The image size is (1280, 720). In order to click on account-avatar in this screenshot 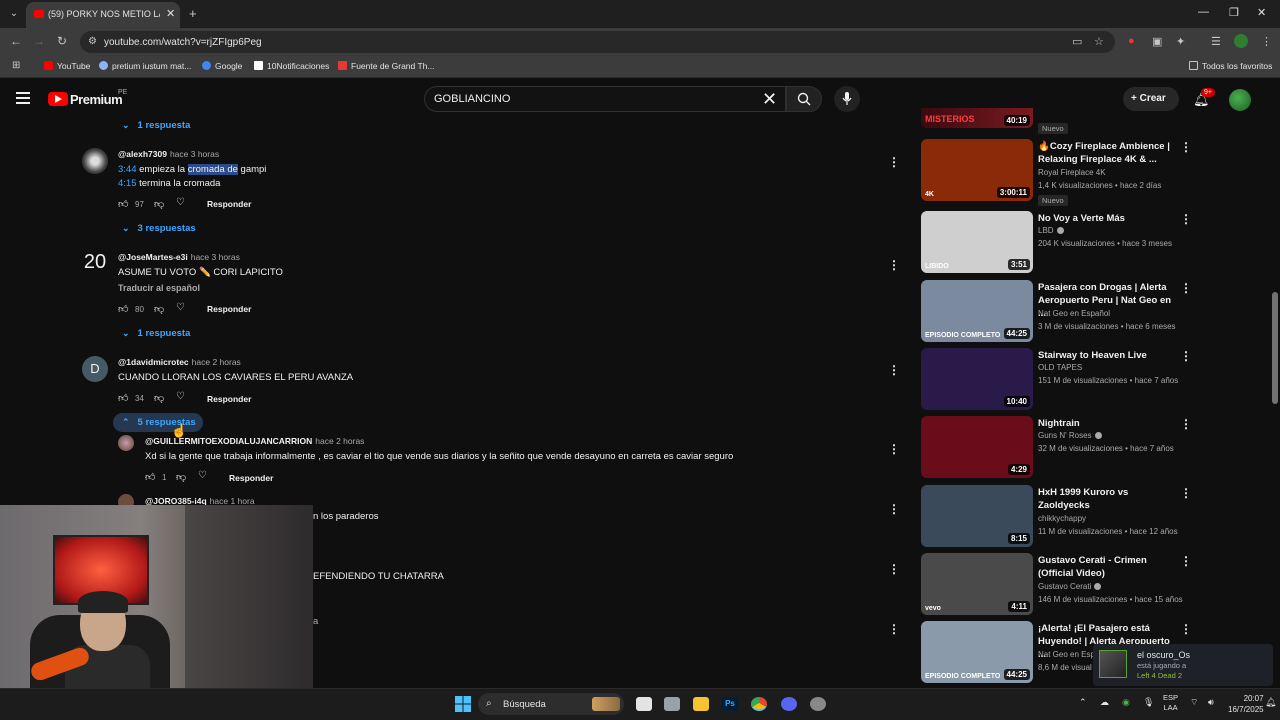, I will do `click(1240, 100)`.